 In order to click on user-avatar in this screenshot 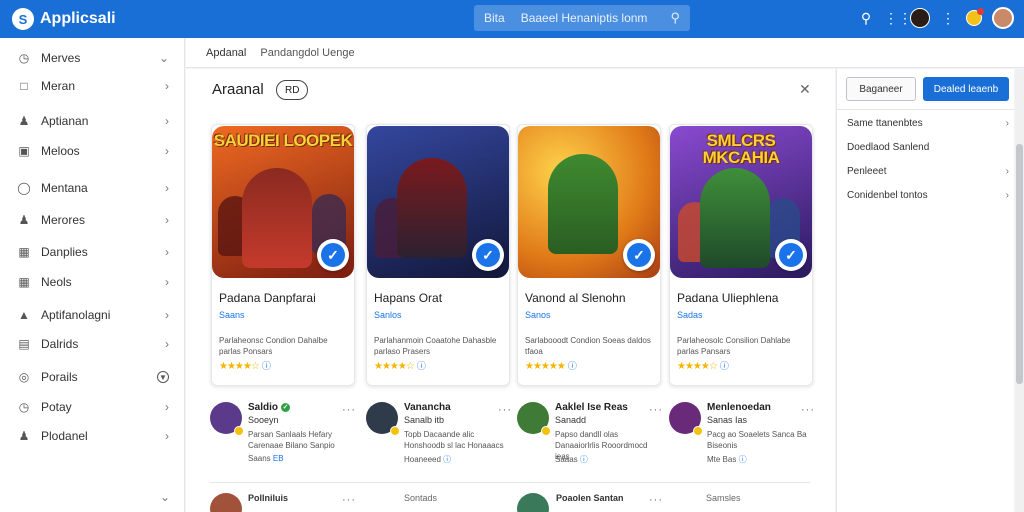, I will do `click(920, 18)`.